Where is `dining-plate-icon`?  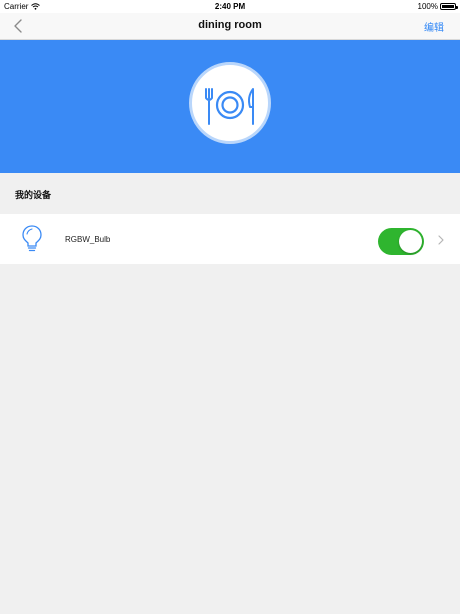
dining-plate-icon is located at coordinates (229, 106).